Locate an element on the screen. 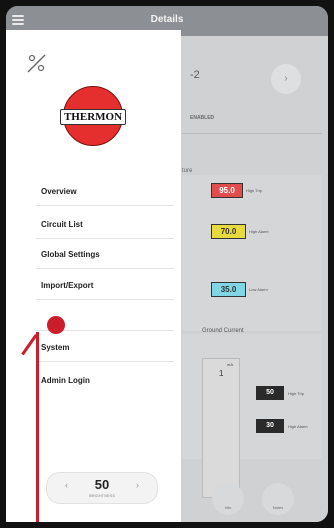  brightness-label: BRIGHTNESS is located at coordinates (101, 495).